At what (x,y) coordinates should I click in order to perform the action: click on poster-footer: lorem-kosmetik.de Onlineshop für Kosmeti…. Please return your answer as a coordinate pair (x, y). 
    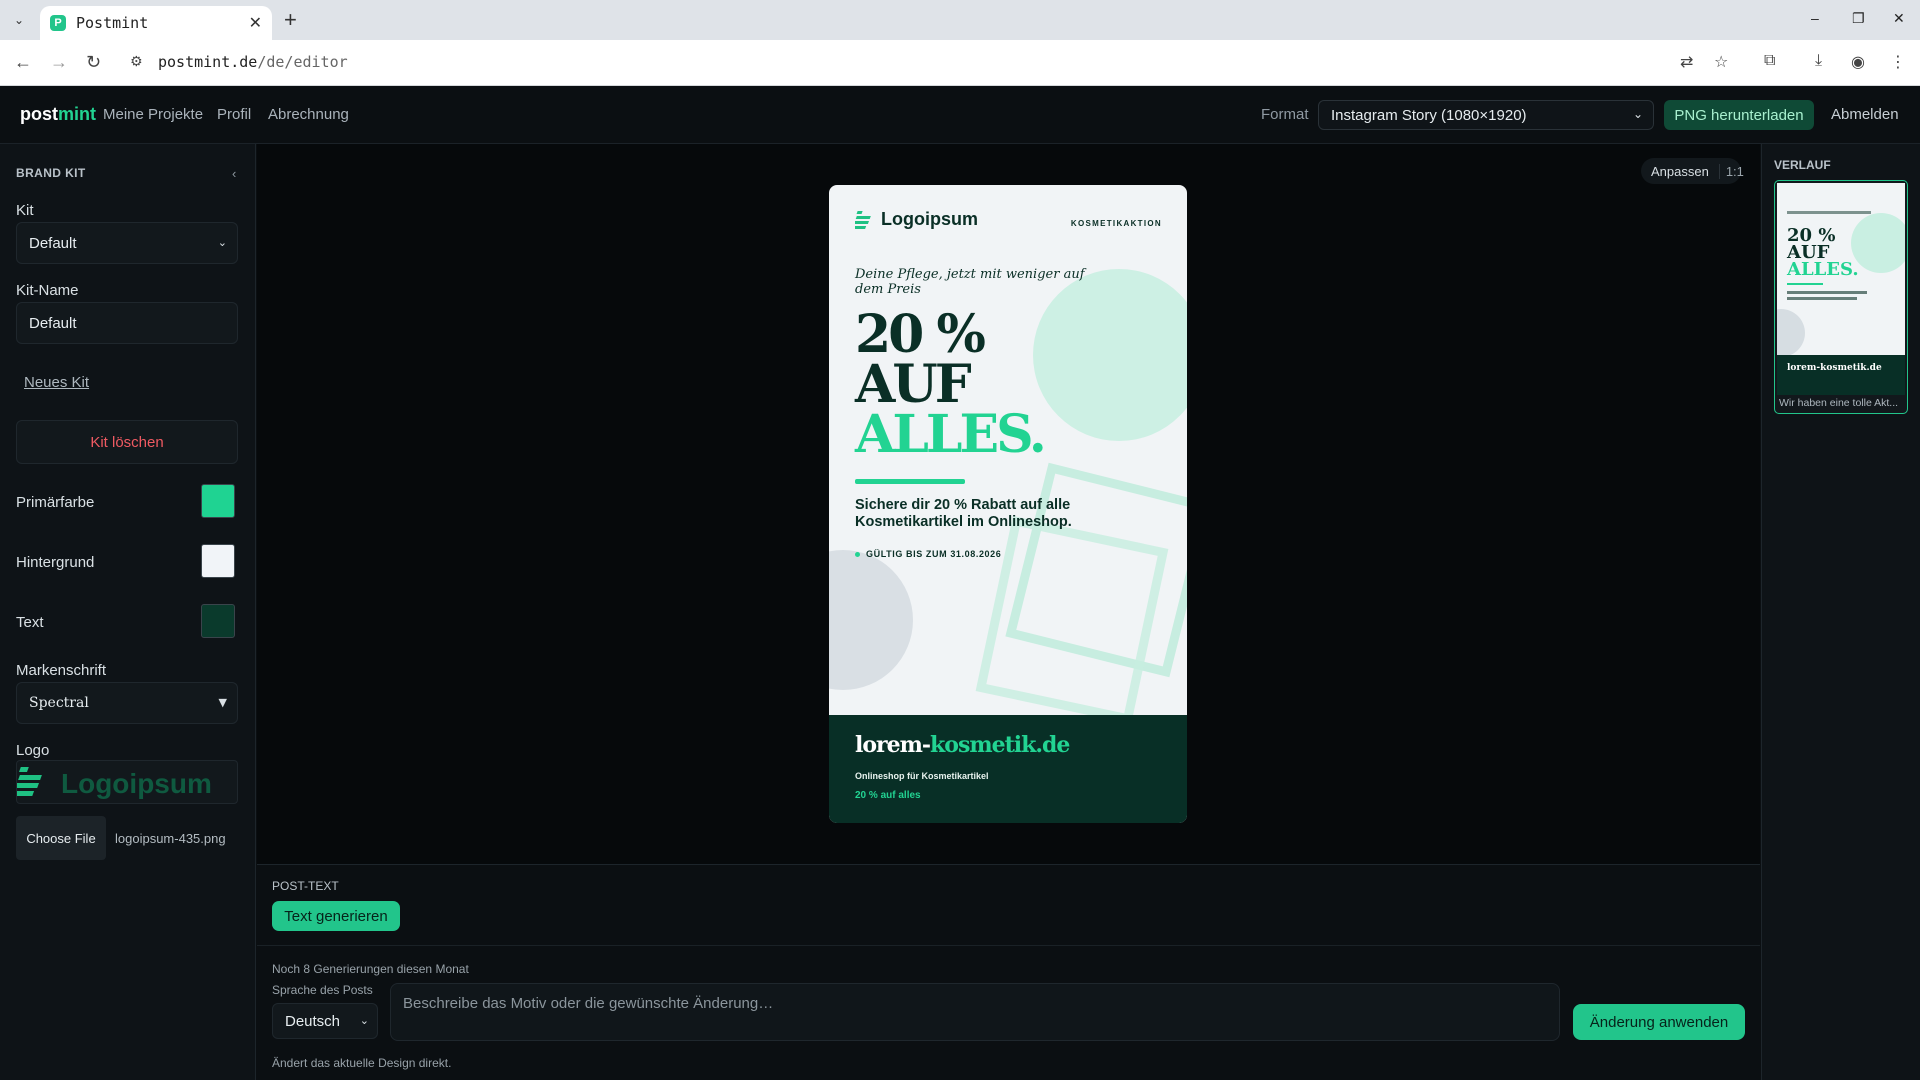
    Looking at the image, I should click on (1008, 769).